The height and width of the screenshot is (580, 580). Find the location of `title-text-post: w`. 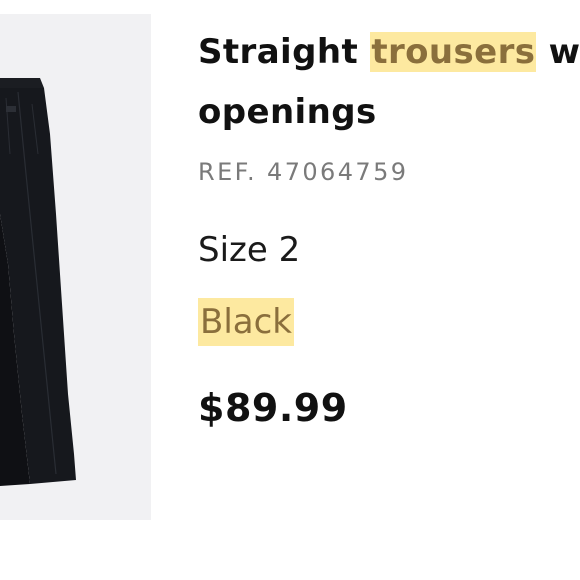

title-text-post: w is located at coordinates (558, 52).